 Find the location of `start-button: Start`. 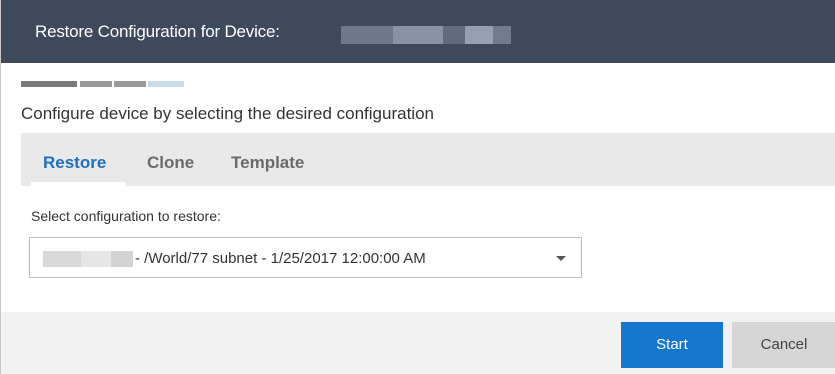

start-button: Start is located at coordinates (672, 345).